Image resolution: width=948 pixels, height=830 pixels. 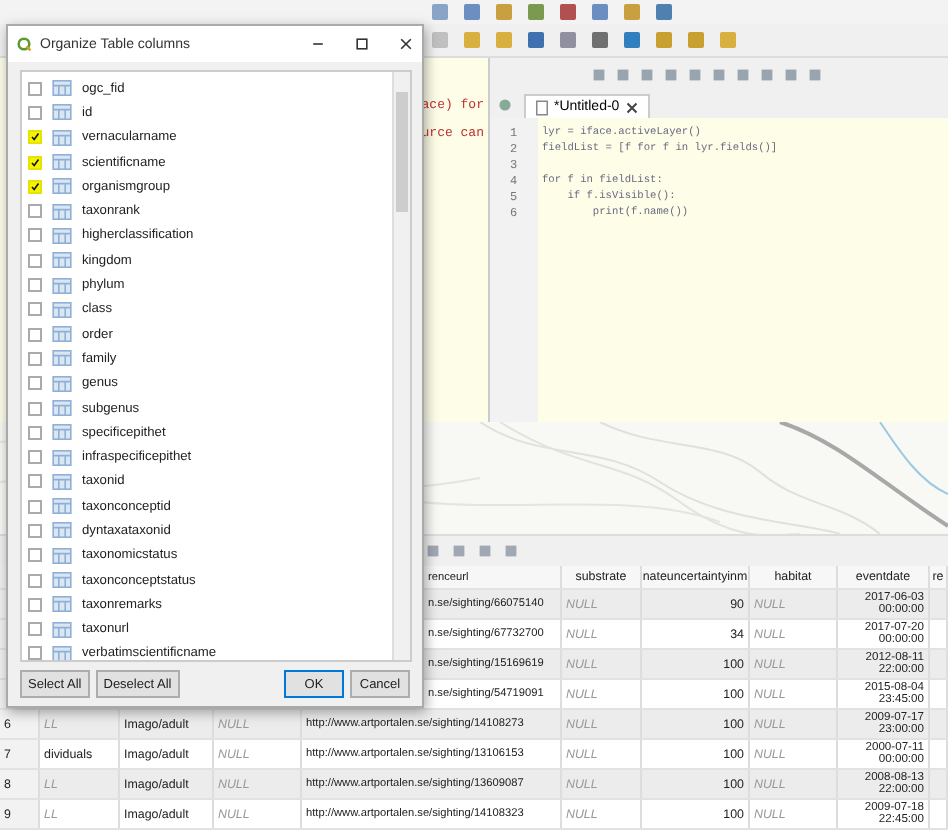 I want to click on app-logo-icon, so click(x=24, y=44).